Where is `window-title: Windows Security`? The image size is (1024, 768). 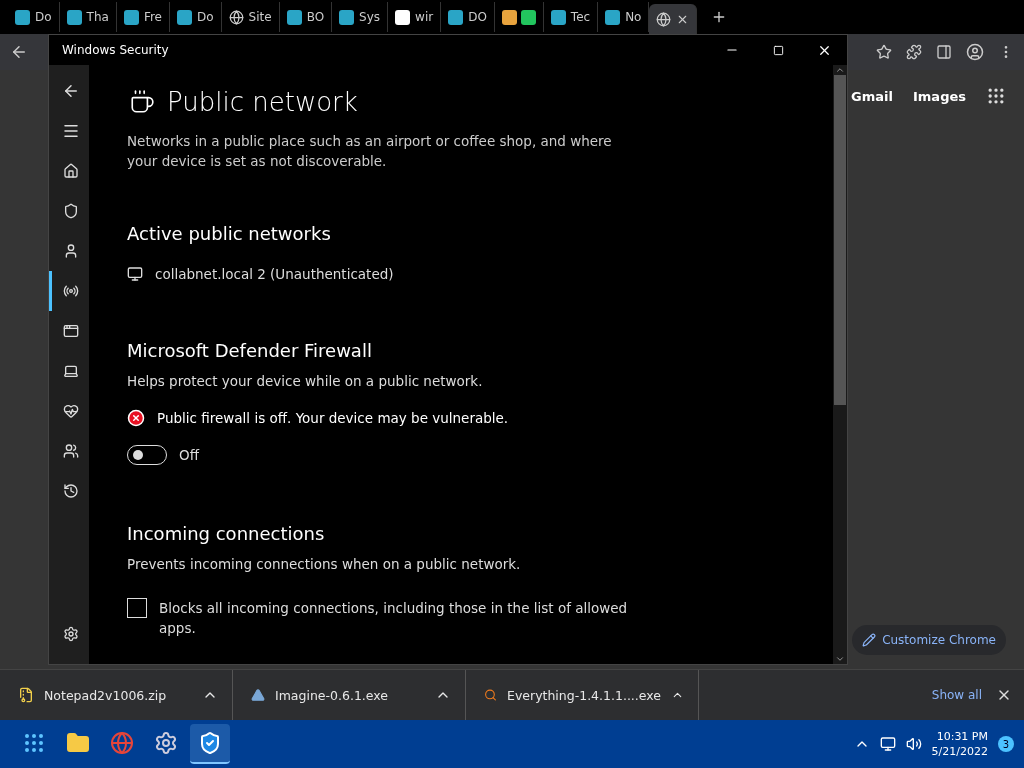
window-title: Windows Security is located at coordinates (115, 50).